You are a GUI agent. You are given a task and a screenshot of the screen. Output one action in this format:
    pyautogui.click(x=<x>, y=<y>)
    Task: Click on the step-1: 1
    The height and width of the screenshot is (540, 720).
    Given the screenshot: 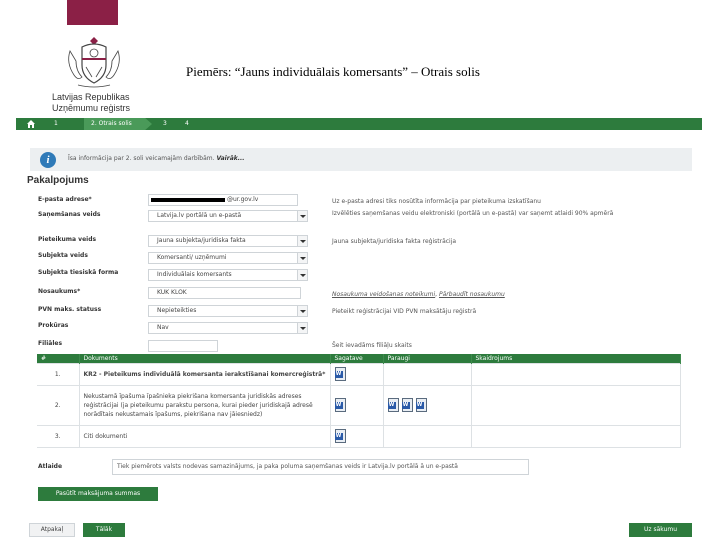 What is the action you would take?
    pyautogui.click(x=56, y=124)
    